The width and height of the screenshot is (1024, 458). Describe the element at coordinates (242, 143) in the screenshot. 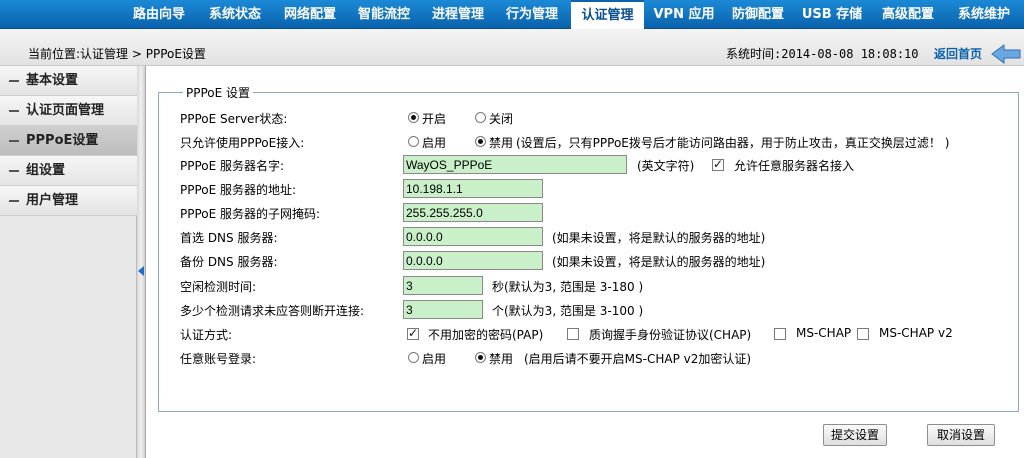

I see `pppoe-only-label: 只允许使用PPPoE接入:` at that location.